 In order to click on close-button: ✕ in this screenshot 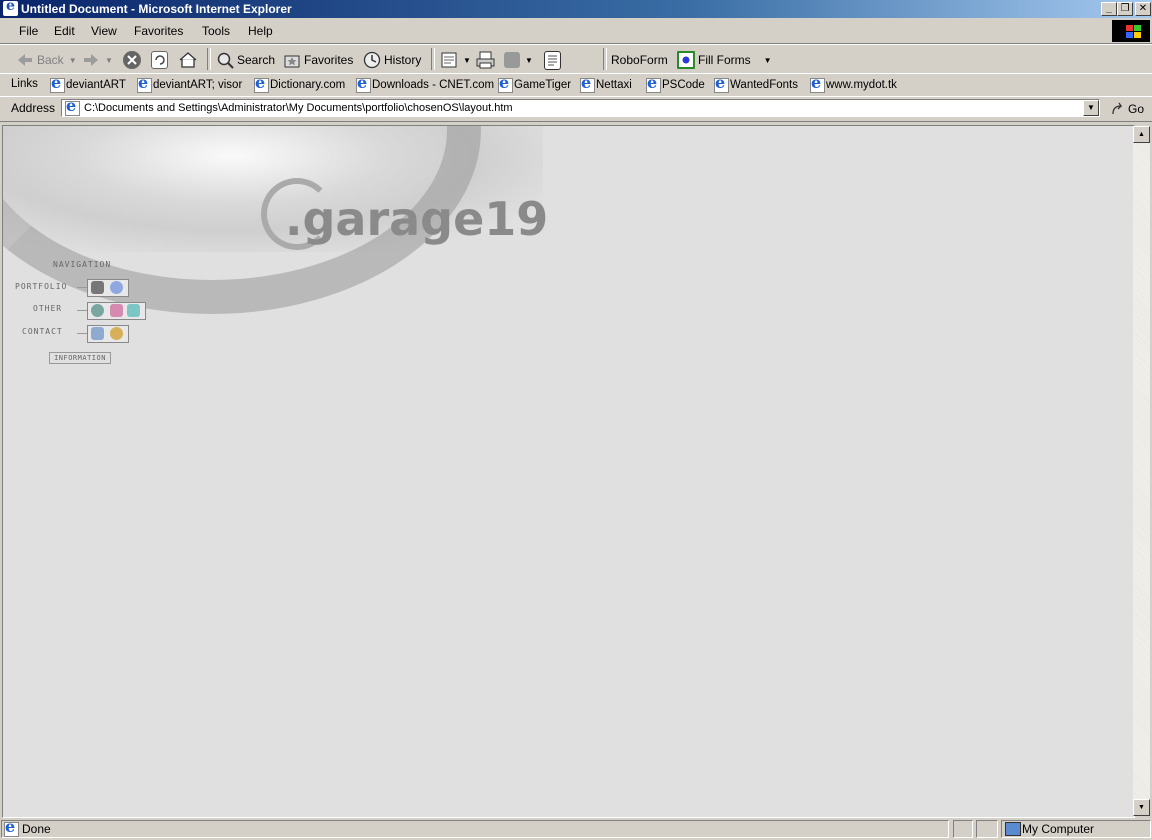, I will do `click(1143, 9)`.